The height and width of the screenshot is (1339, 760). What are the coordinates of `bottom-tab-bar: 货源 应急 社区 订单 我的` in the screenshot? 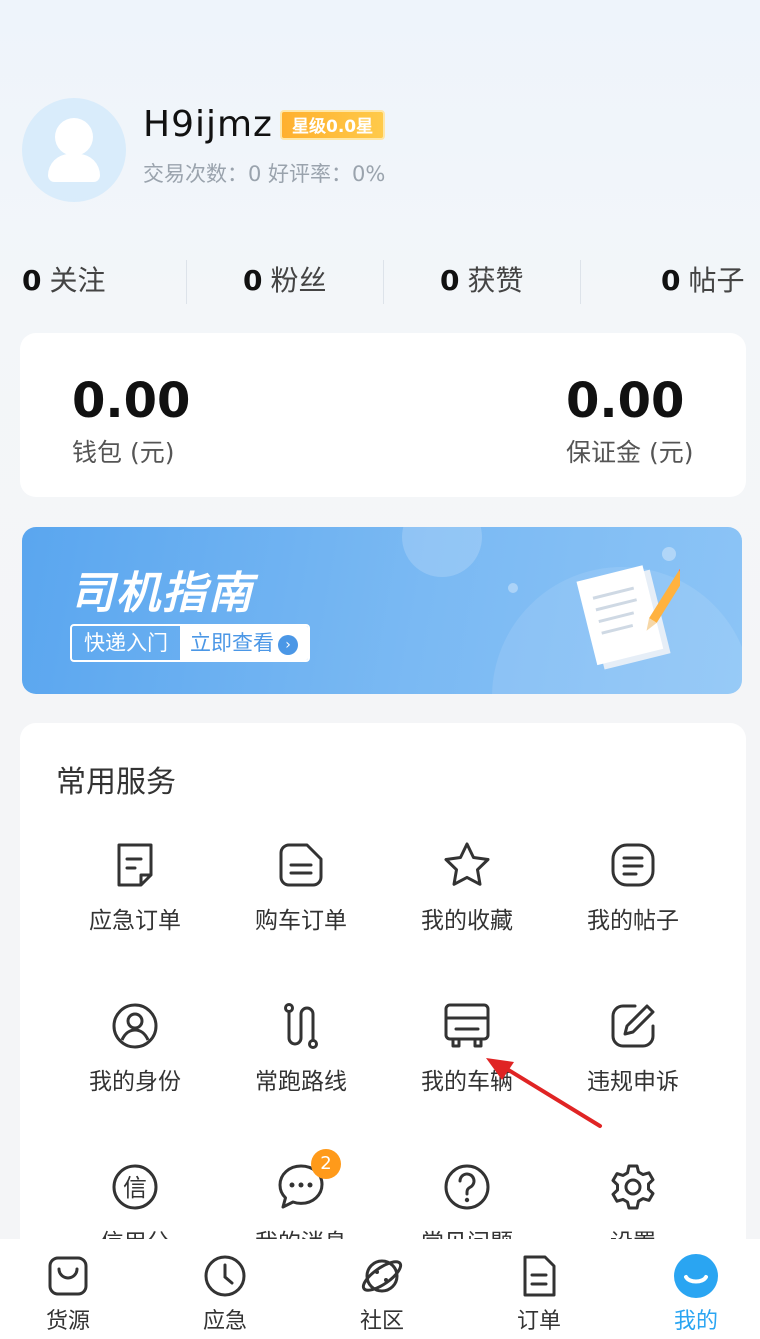 It's located at (380, 1289).